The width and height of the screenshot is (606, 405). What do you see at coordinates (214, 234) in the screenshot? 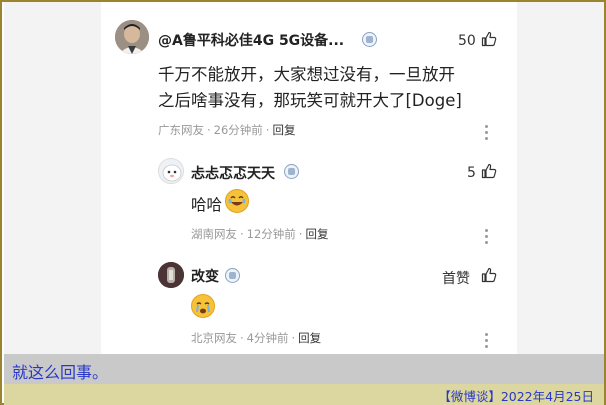
I see `location: 湖南网友` at bounding box center [214, 234].